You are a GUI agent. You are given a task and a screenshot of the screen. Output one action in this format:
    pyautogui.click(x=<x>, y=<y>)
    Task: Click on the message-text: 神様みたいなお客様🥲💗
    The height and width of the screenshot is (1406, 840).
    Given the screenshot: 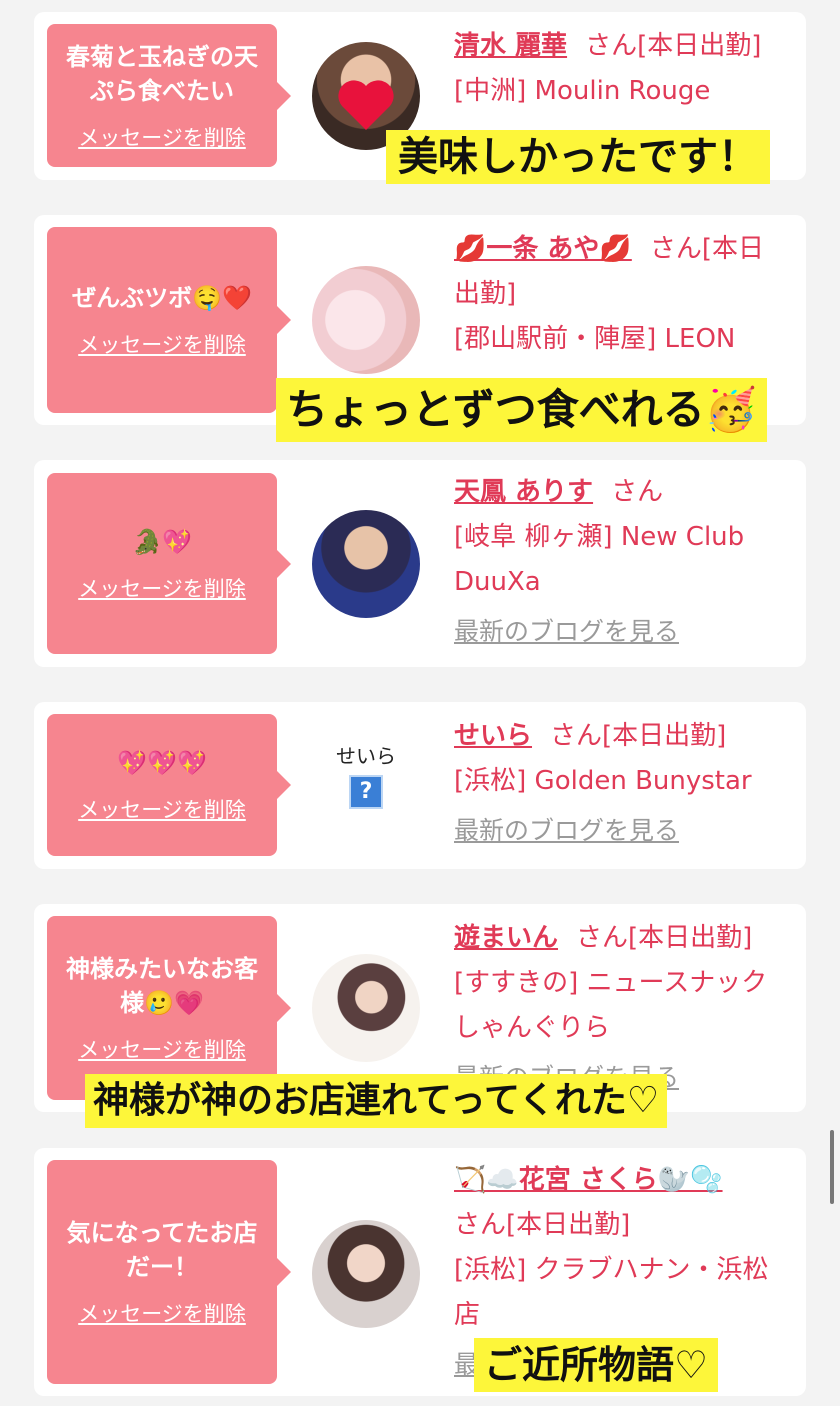 What is the action you would take?
    pyautogui.click(x=162, y=986)
    